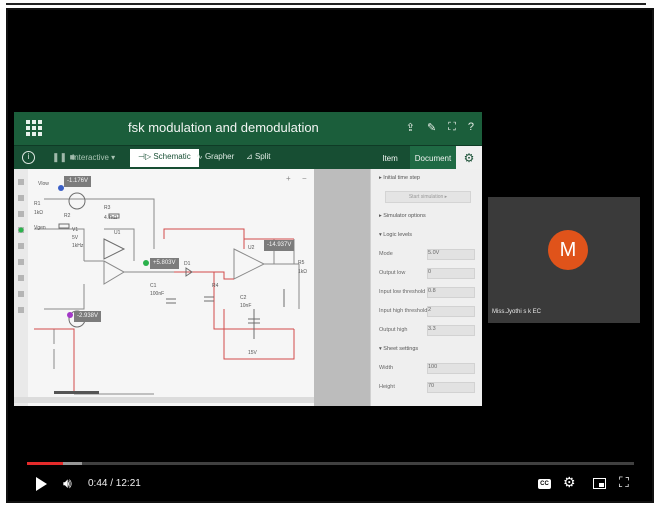 The width and height of the screenshot is (662, 508). I want to click on height-field: 70, so click(451, 387).